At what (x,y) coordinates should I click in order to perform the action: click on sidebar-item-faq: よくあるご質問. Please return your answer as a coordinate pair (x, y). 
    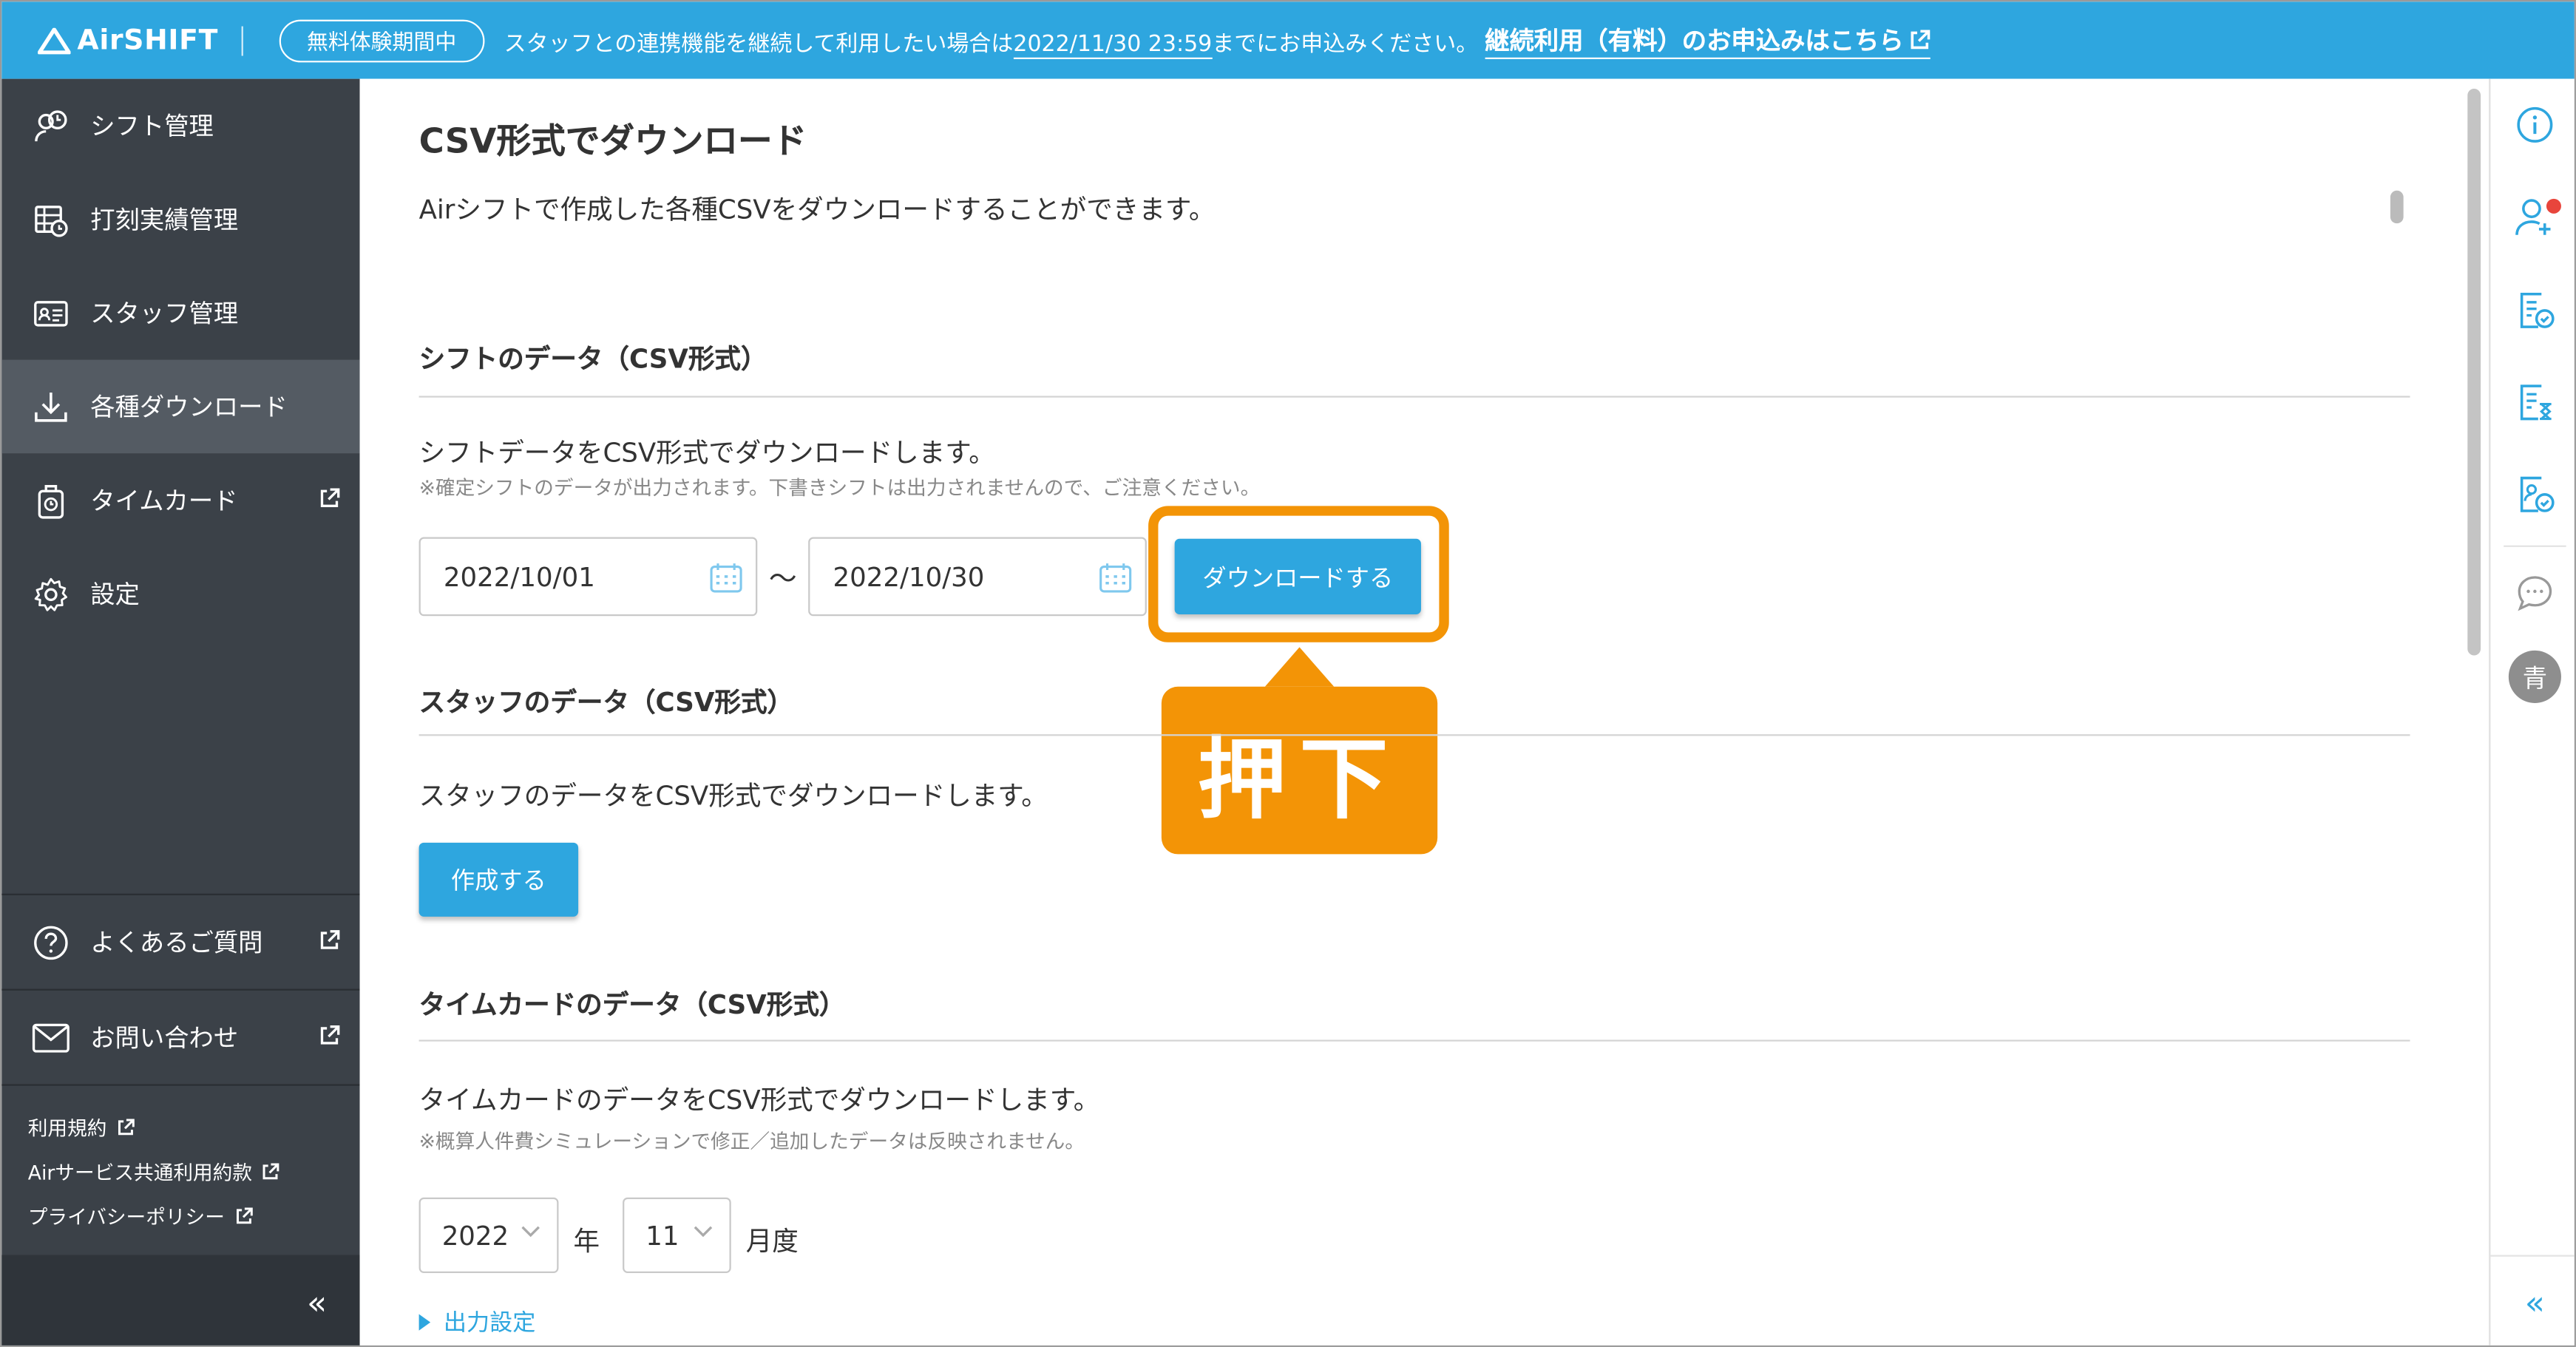
    Looking at the image, I should click on (180, 942).